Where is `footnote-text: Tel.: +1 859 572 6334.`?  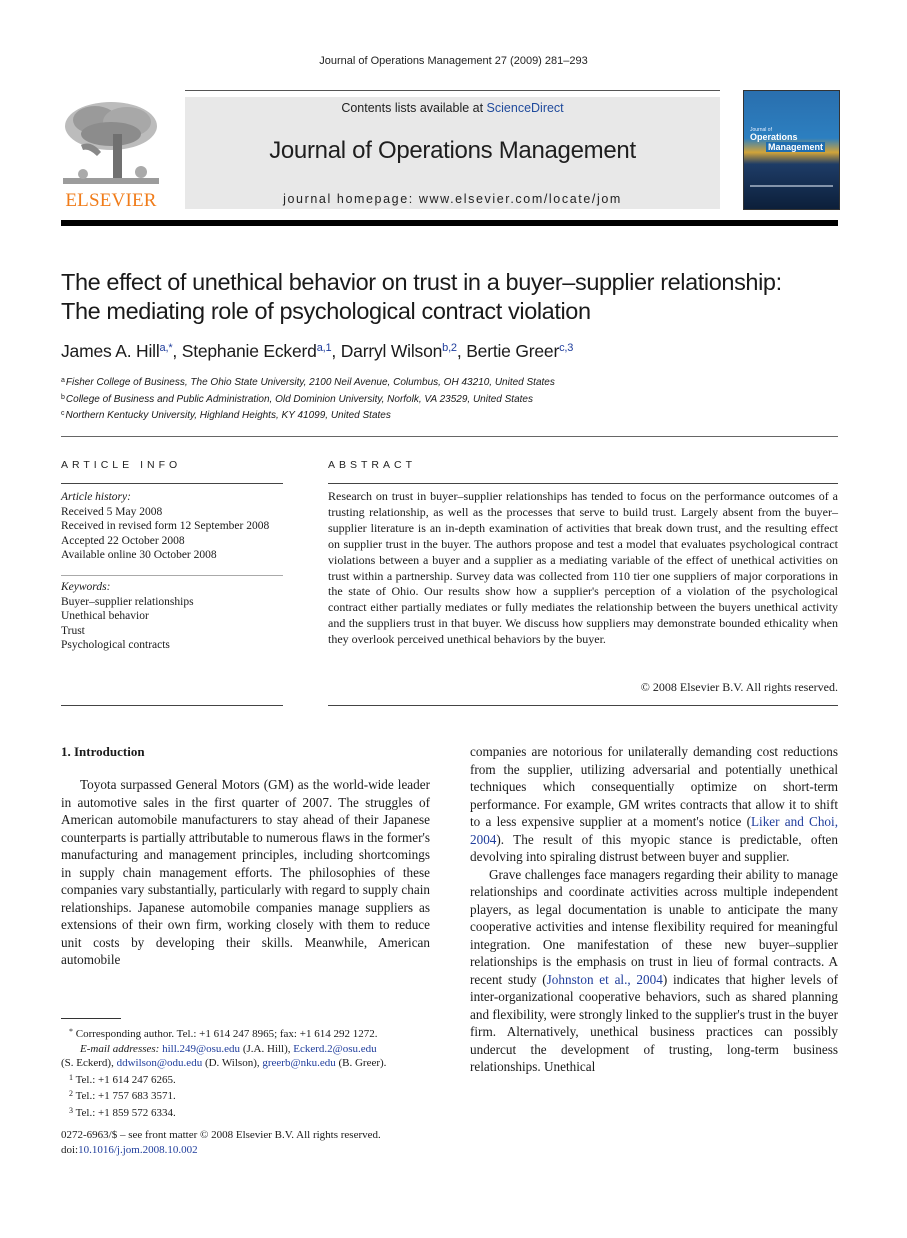 footnote-text: Tel.: +1 859 572 6334. is located at coordinates (125, 1112).